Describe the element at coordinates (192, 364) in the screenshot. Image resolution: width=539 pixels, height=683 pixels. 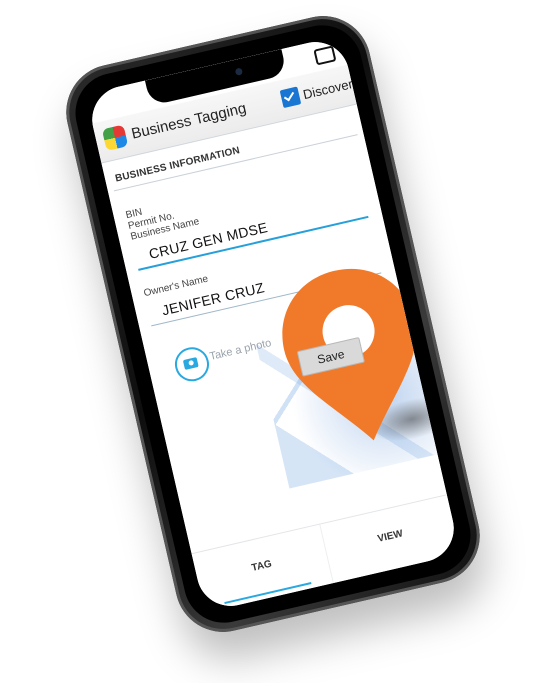
I see `camera-button-icon` at that location.